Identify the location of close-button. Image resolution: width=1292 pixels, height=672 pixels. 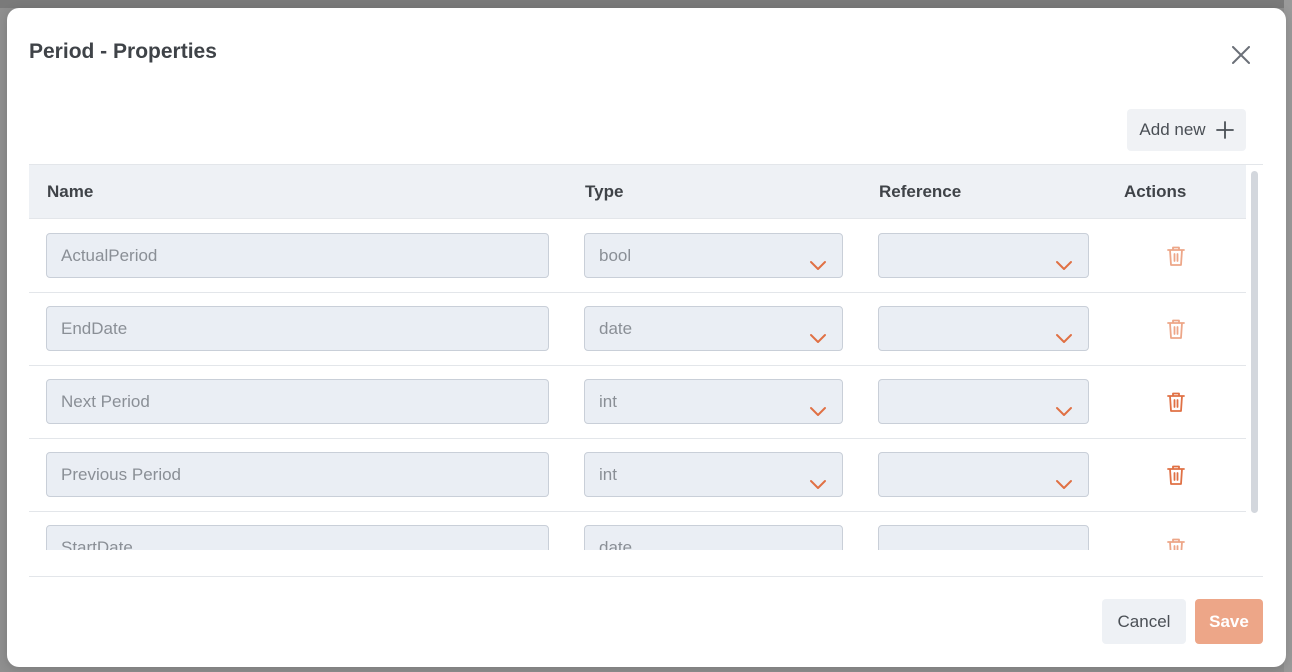
(1241, 55).